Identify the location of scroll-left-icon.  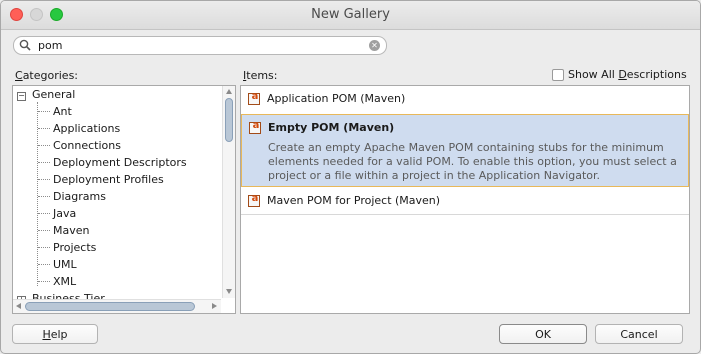
(18, 306).